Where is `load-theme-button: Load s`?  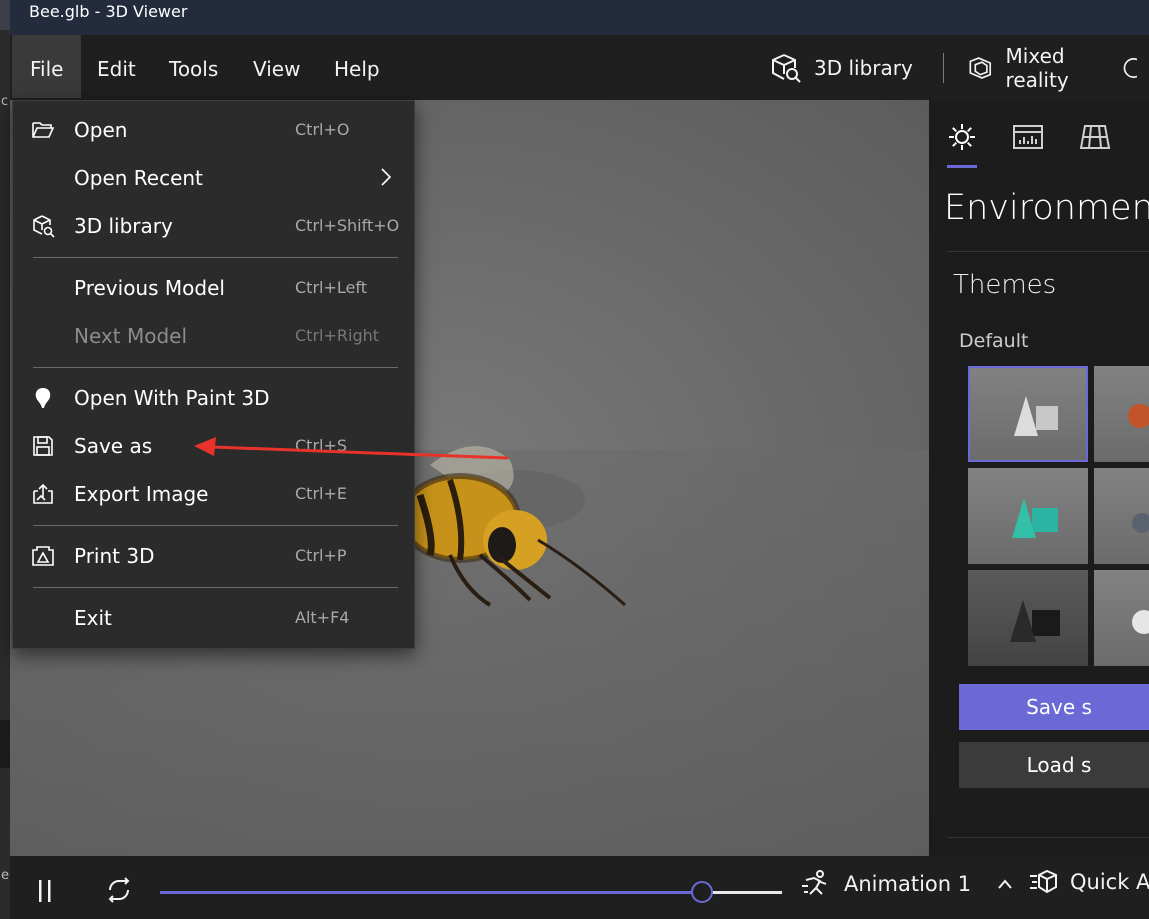
load-theme-button: Load s is located at coordinates (1054, 765).